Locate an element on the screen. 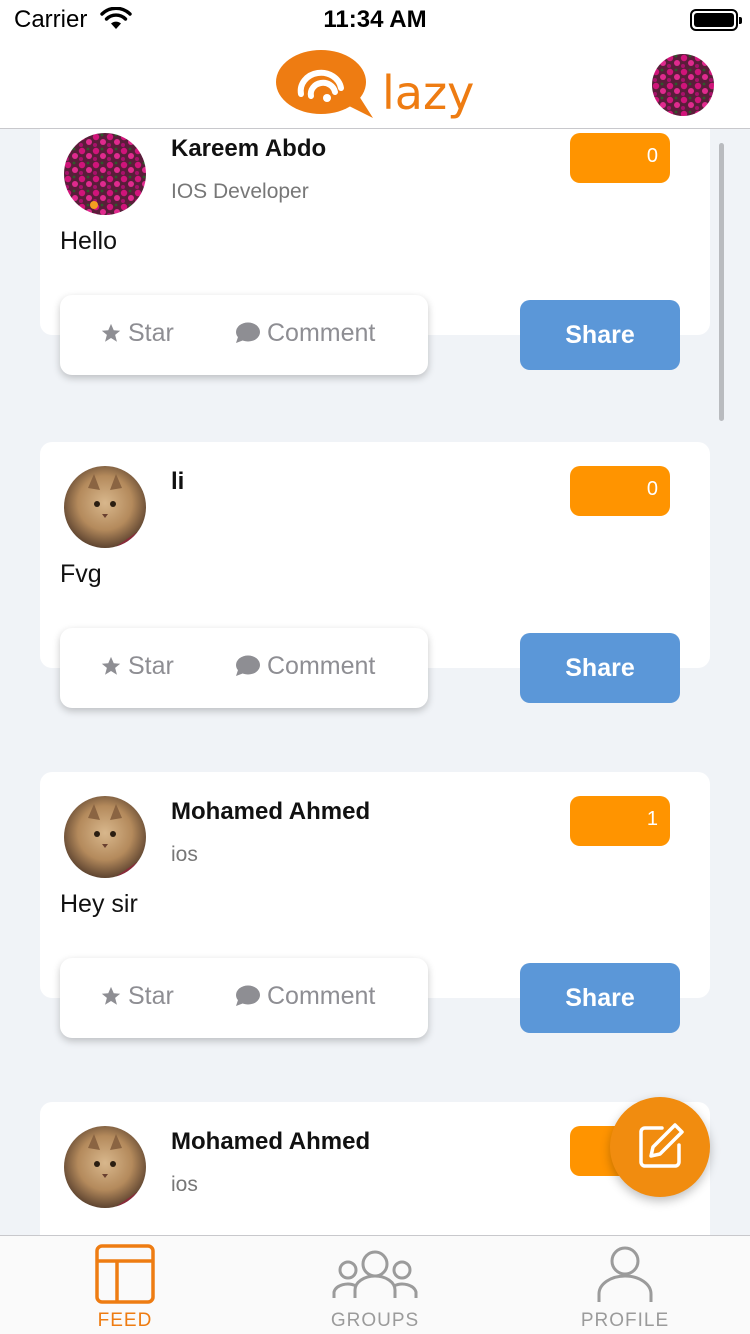 Image resolution: width=750 pixels, height=1334 pixels. nav-bar: lazy is located at coordinates (375, 84).